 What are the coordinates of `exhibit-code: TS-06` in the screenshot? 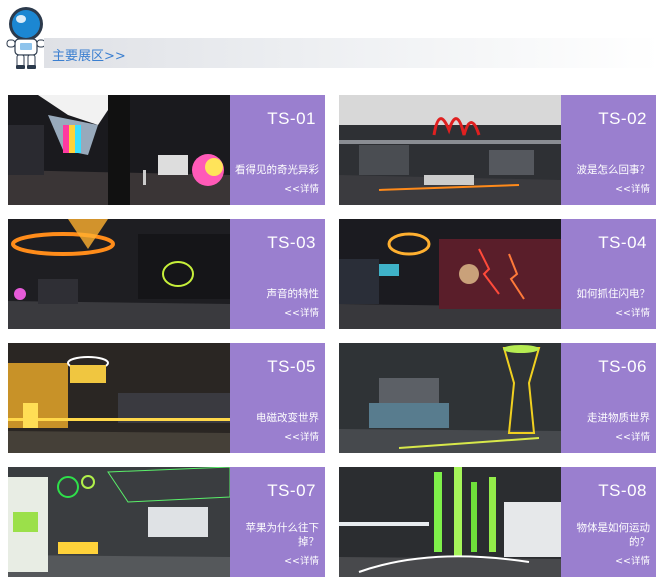 It's located at (622, 366).